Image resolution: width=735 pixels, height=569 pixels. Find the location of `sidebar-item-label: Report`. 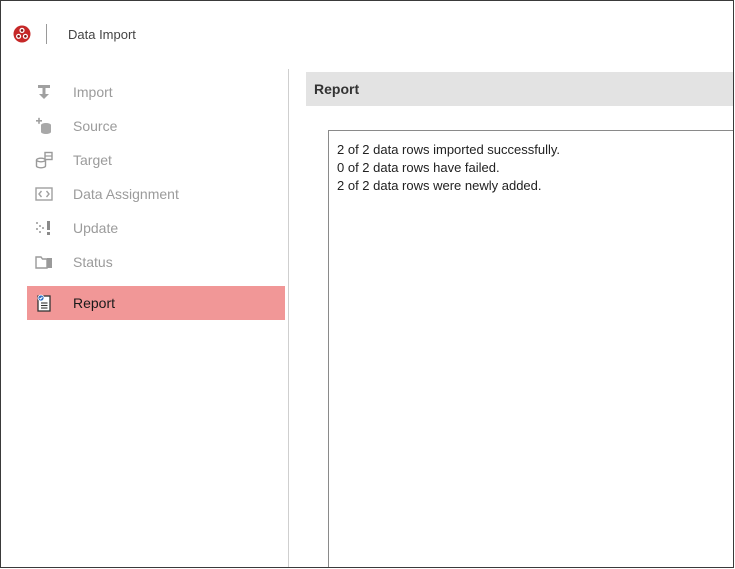

sidebar-item-label: Report is located at coordinates (94, 303).